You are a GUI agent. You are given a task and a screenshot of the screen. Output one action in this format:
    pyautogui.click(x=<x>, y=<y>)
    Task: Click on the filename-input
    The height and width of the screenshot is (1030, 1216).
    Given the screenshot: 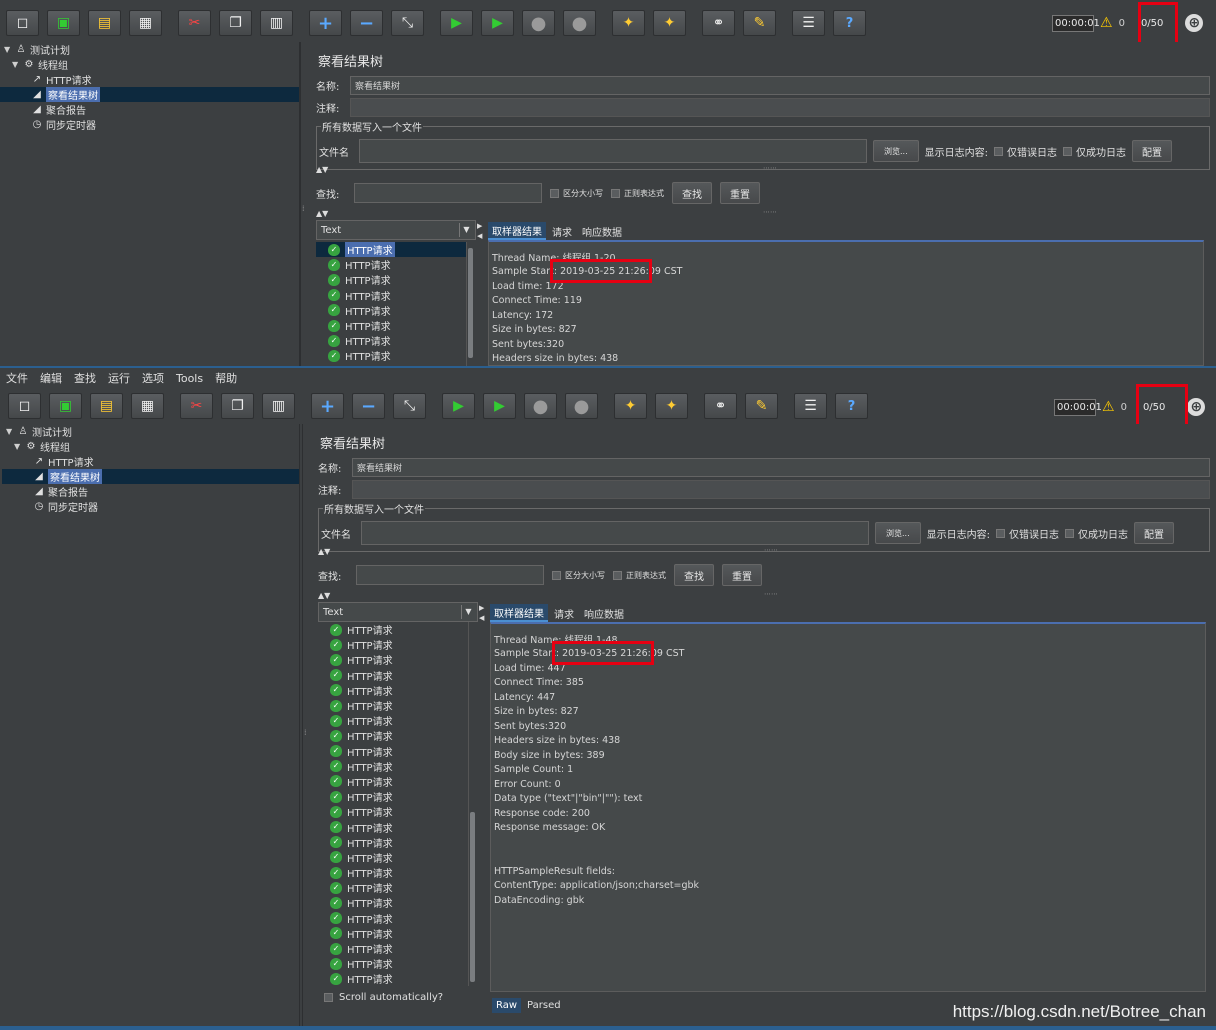 What is the action you would take?
    pyautogui.click(x=615, y=533)
    